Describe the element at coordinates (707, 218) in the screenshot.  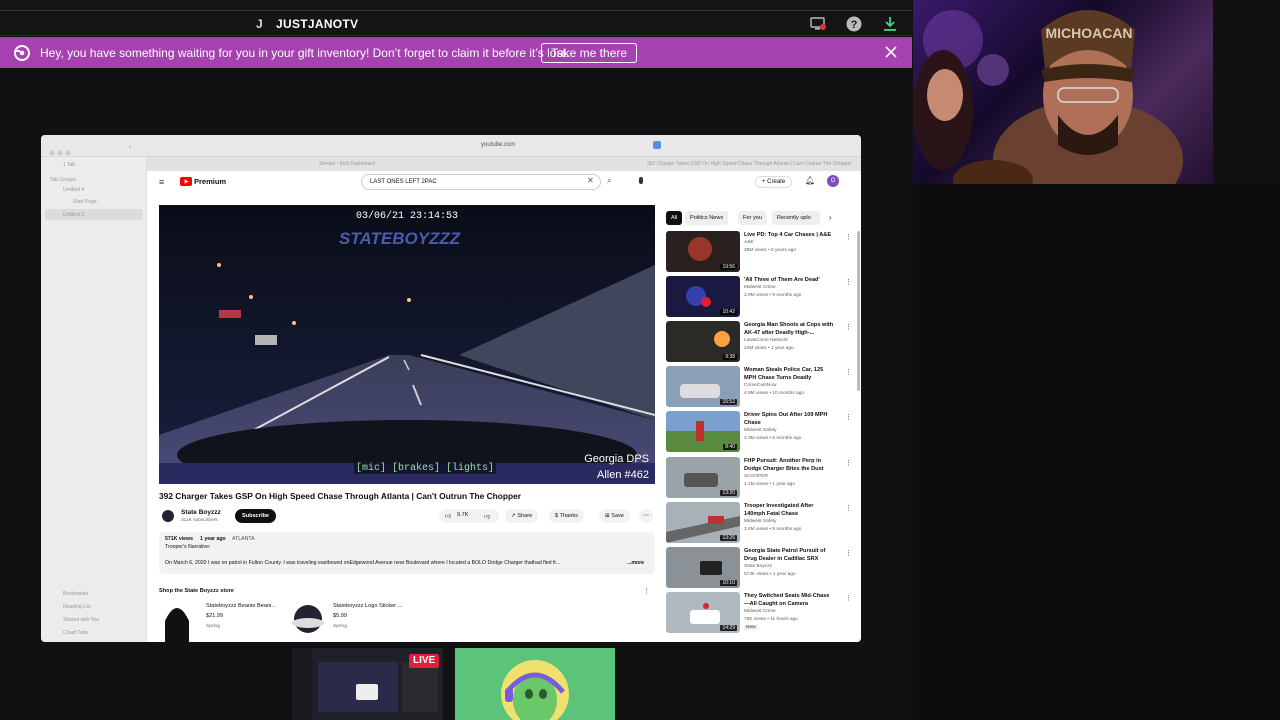
I see `chip-politics-news: Politics News` at that location.